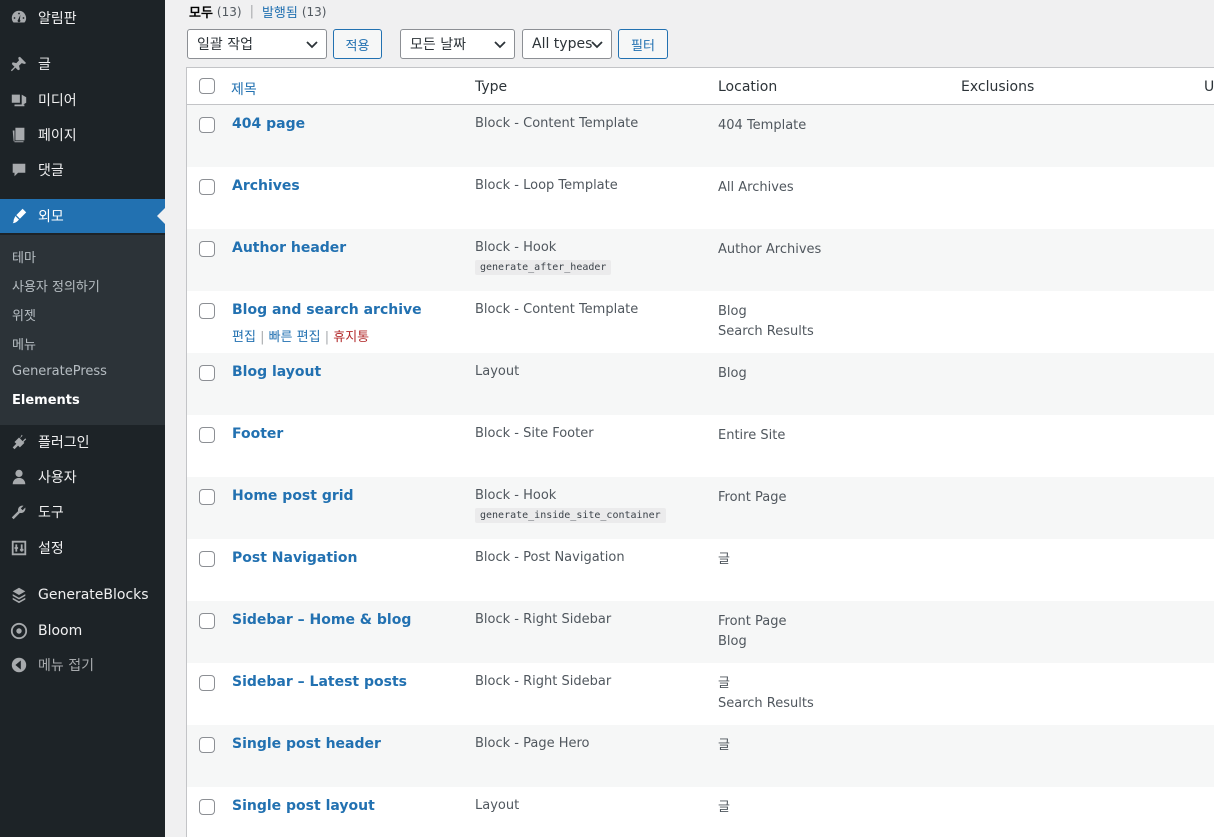 Image resolution: width=1214 pixels, height=837 pixels. I want to click on row-title-link: Blog and search archive, so click(327, 310).